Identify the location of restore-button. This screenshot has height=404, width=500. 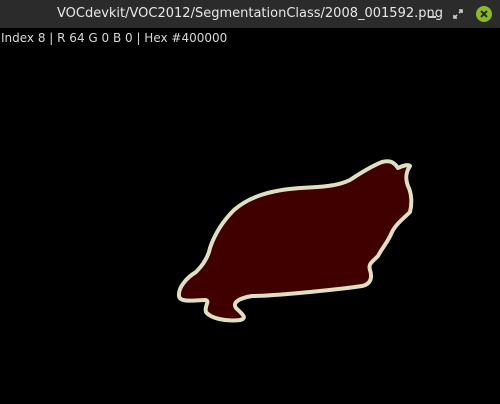
(458, 14).